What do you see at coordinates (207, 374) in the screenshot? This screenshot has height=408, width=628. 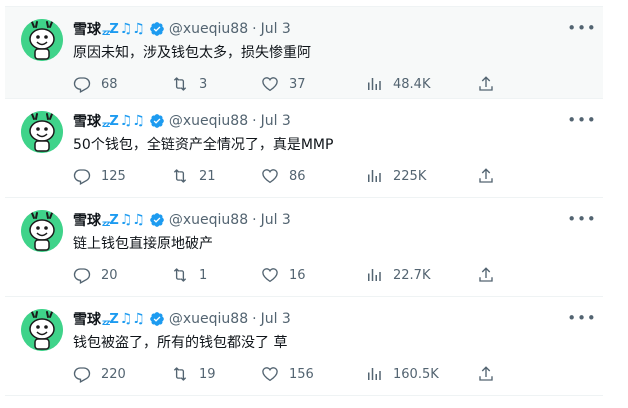 I see `retweet-count: 19` at bounding box center [207, 374].